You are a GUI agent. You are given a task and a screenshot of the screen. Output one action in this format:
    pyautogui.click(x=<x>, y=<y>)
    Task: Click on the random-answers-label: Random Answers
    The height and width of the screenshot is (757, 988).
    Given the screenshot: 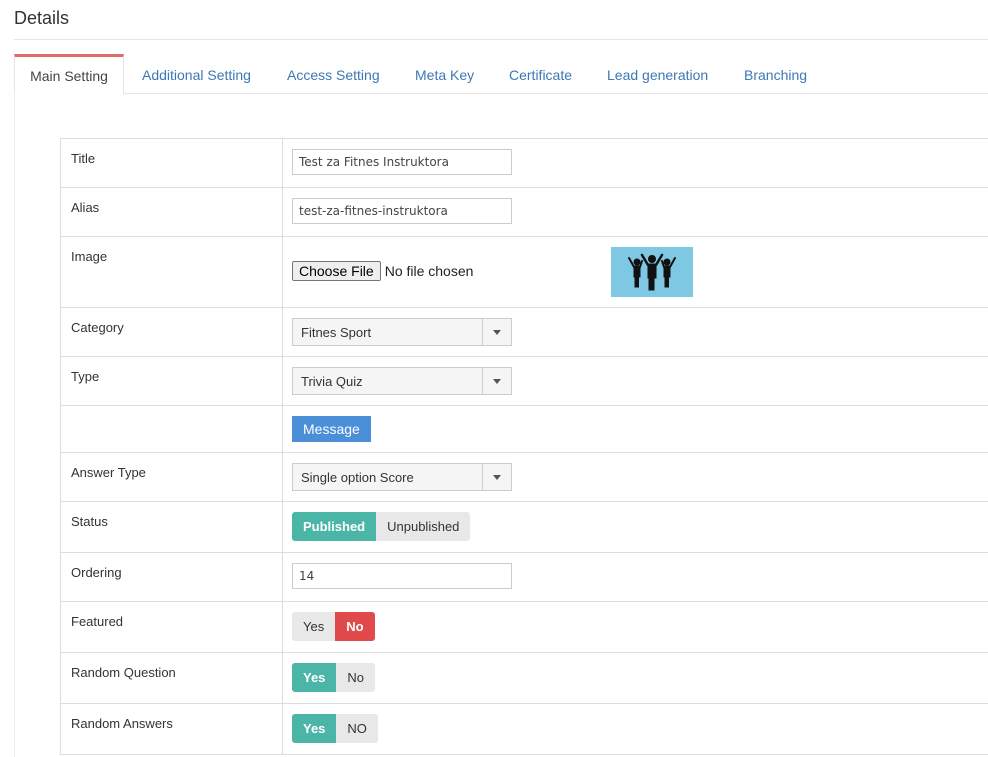 What is the action you would take?
    pyautogui.click(x=122, y=723)
    